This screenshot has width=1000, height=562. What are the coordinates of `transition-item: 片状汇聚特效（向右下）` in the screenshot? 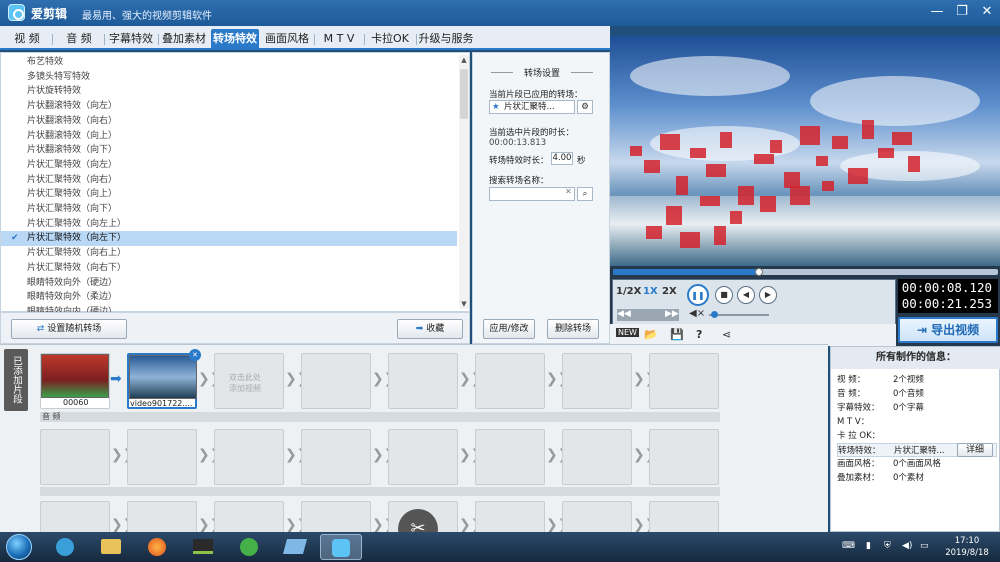 It's located at (229, 268).